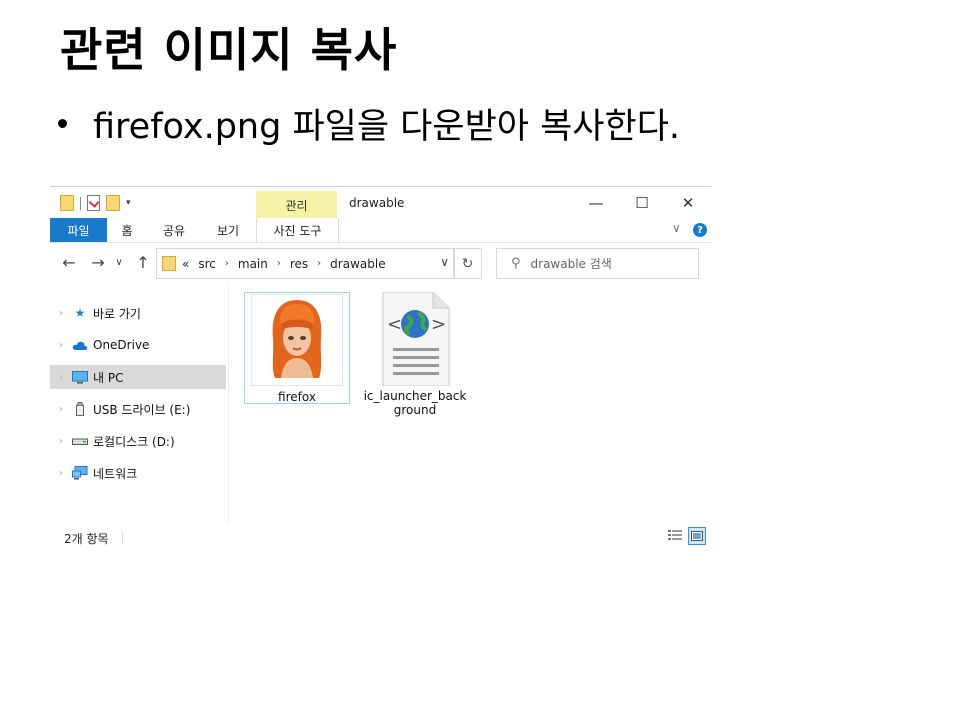 This screenshot has height=720, width=960. Describe the element at coordinates (299, 264) in the screenshot. I see `breadcrumb-res: res` at that location.